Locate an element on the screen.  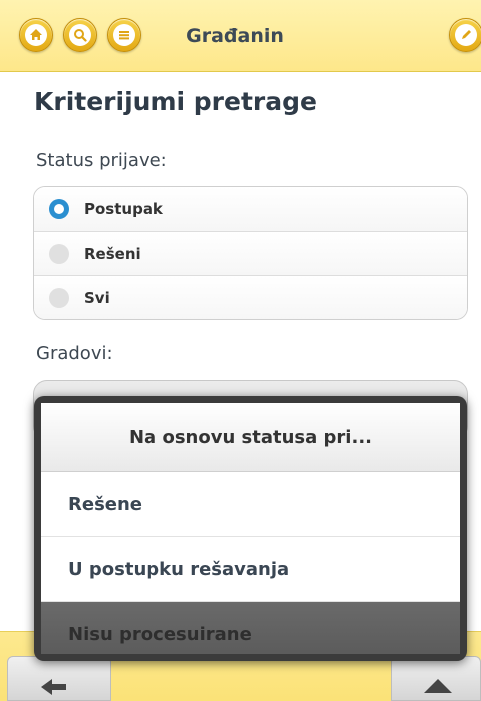
back-button is located at coordinates (59, 678).